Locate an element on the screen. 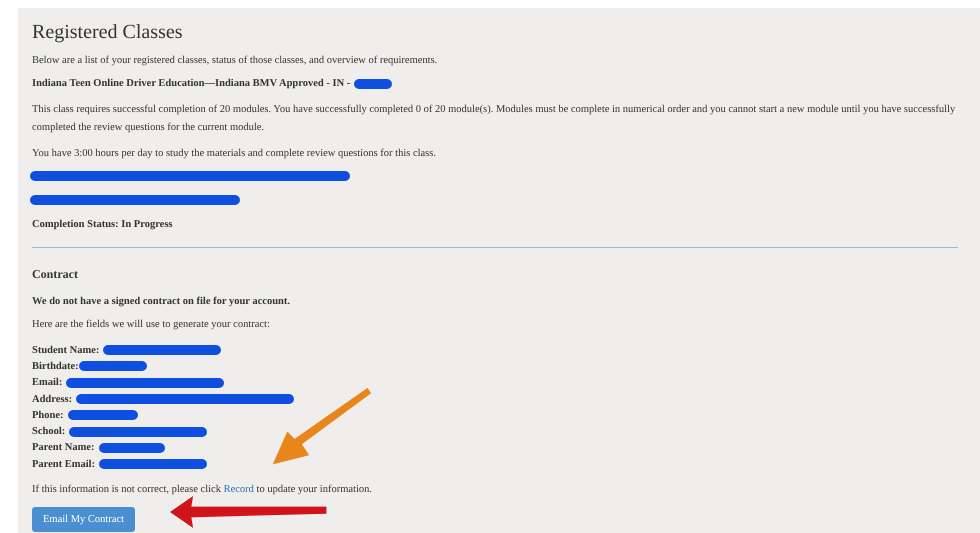 This screenshot has width=980, height=533. record-link: Record is located at coordinates (239, 490).